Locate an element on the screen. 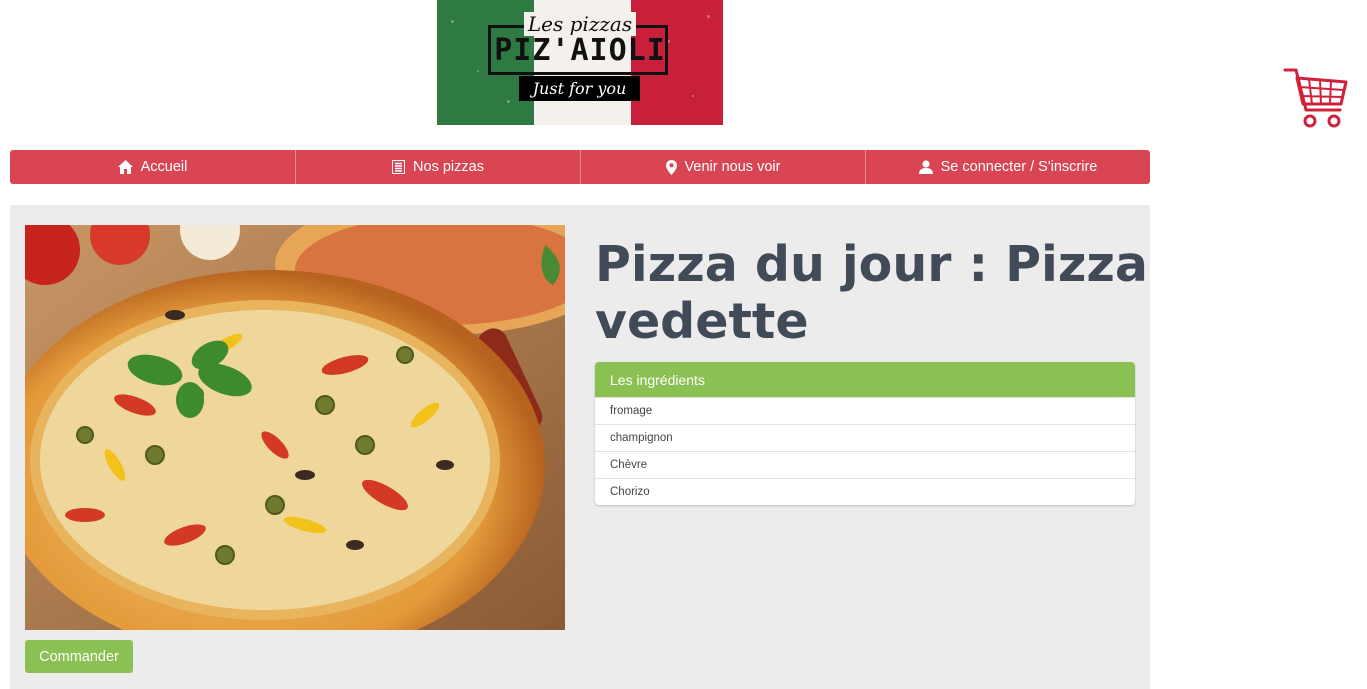 The height and width of the screenshot is (689, 1367). ingredient-item: Chèvre is located at coordinates (865, 464).